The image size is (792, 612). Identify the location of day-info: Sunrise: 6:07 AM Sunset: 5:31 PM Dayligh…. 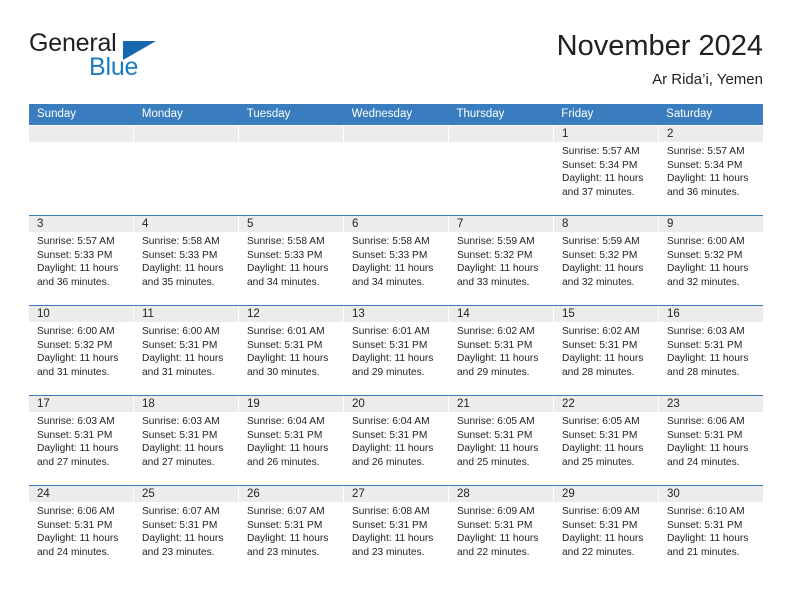
(186, 530).